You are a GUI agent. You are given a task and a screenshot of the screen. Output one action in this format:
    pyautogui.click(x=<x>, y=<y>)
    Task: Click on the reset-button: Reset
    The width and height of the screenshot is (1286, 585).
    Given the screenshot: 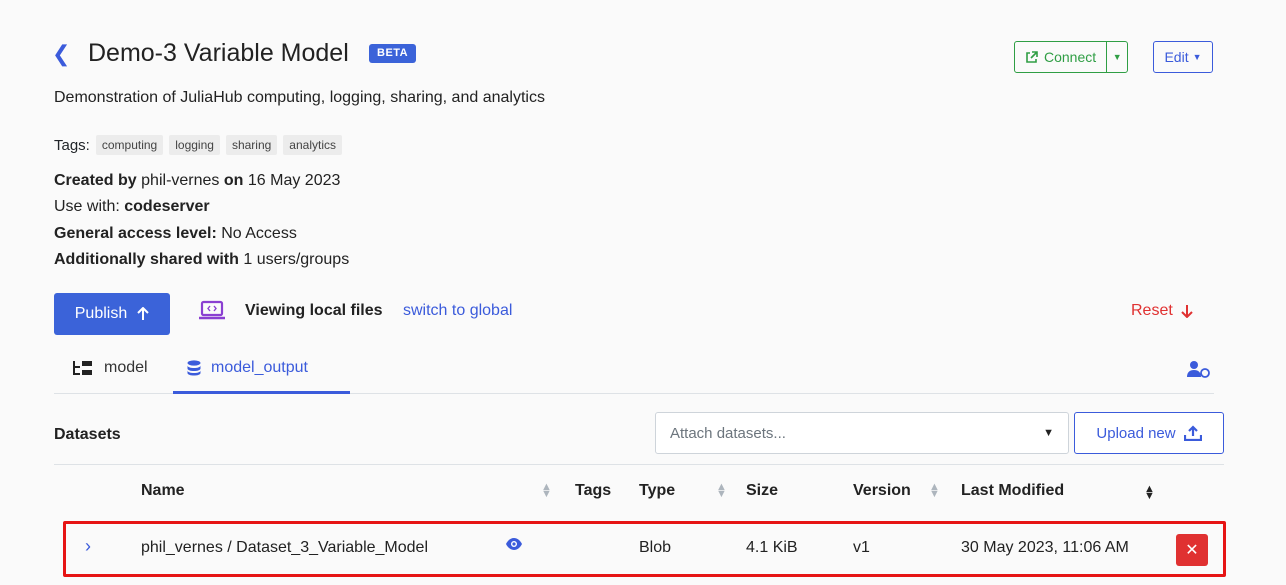 What is the action you would take?
    pyautogui.click(x=1162, y=311)
    